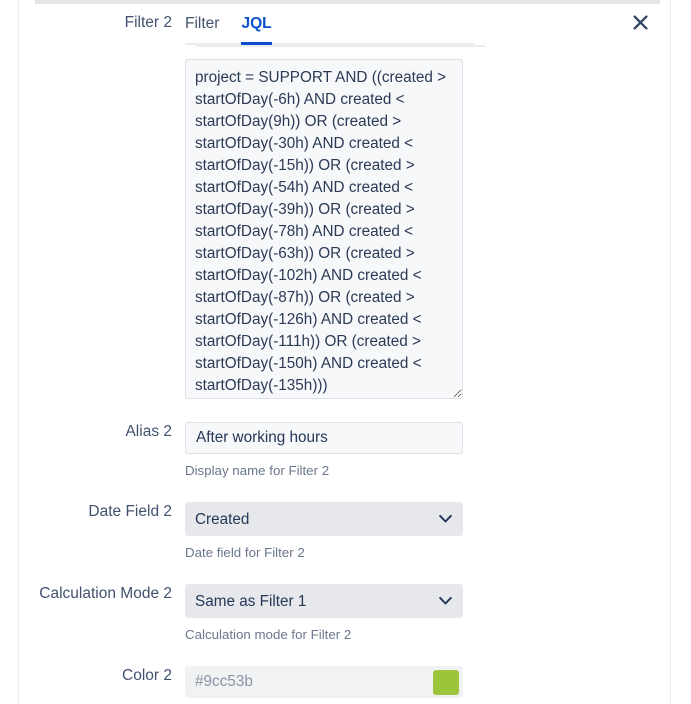 This screenshot has width=691, height=704. What do you see at coordinates (268, 634) in the screenshot?
I see `calculation-mode-help-text: Calculation mode for Filter 2` at bounding box center [268, 634].